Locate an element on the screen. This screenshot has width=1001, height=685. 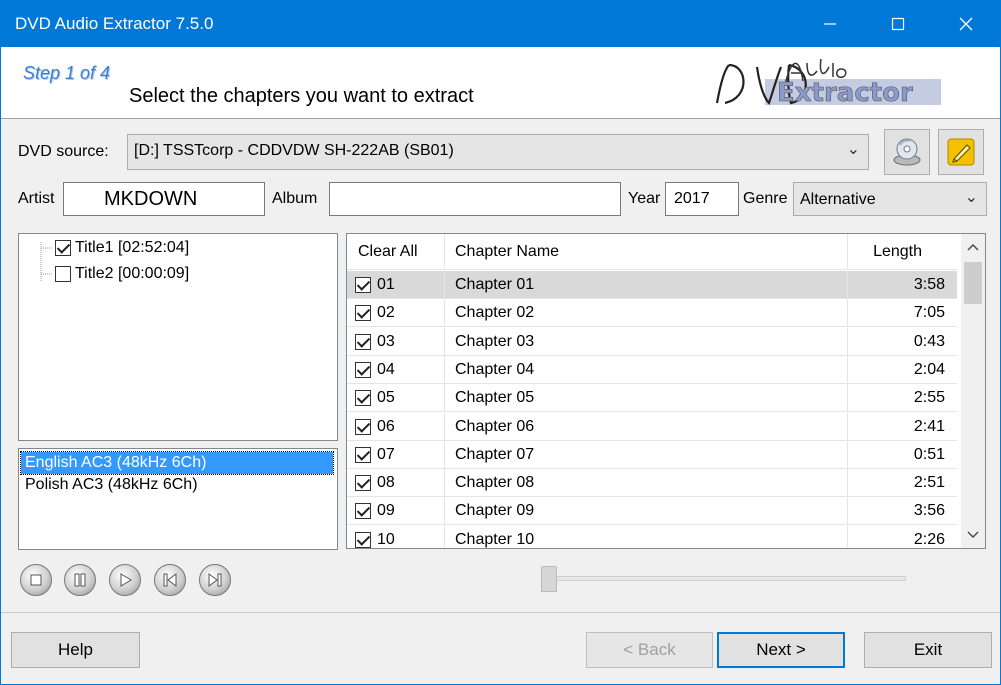
chapter-select-cell: 04 is located at coordinates (375, 370).